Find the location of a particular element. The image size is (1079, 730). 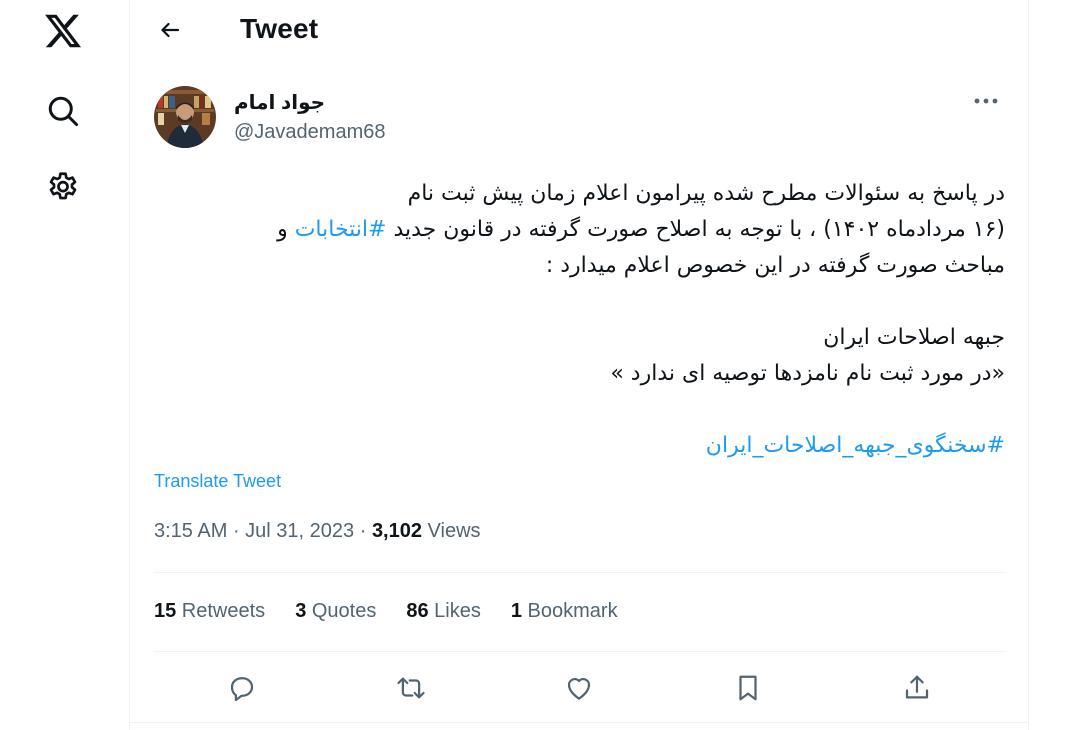

tweet-date: Jul 31, 2023 is located at coordinates (299, 531).